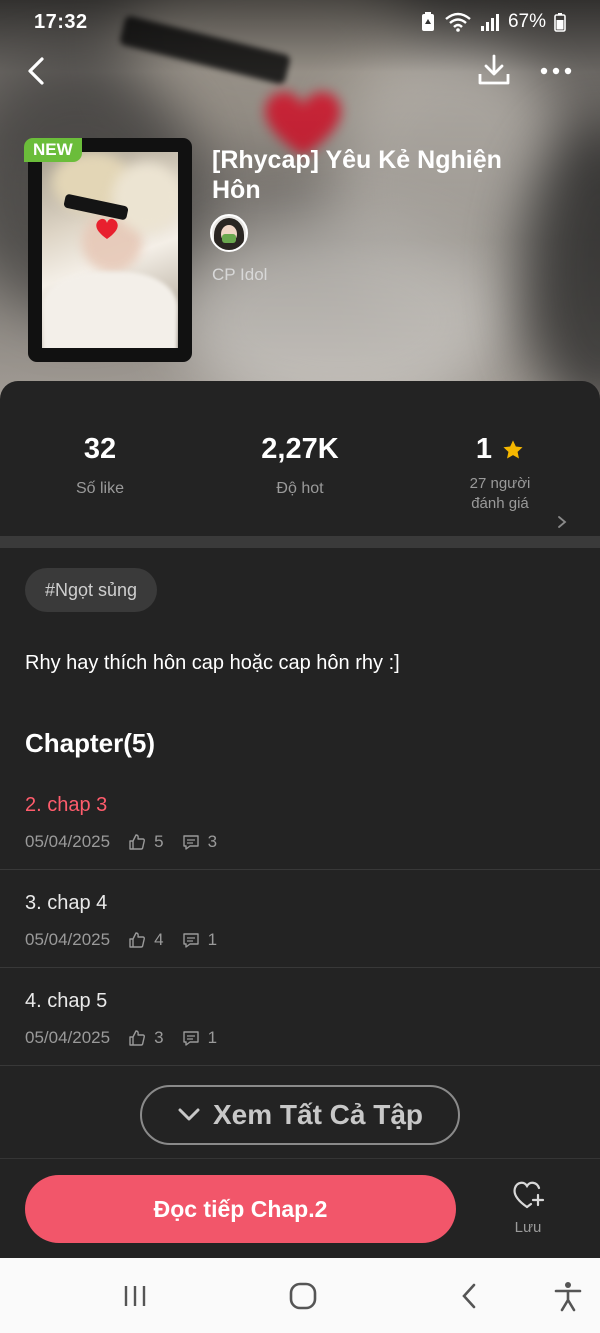 The height and width of the screenshot is (1333, 600). What do you see at coordinates (53, 150) in the screenshot?
I see `new-badge: NEW` at bounding box center [53, 150].